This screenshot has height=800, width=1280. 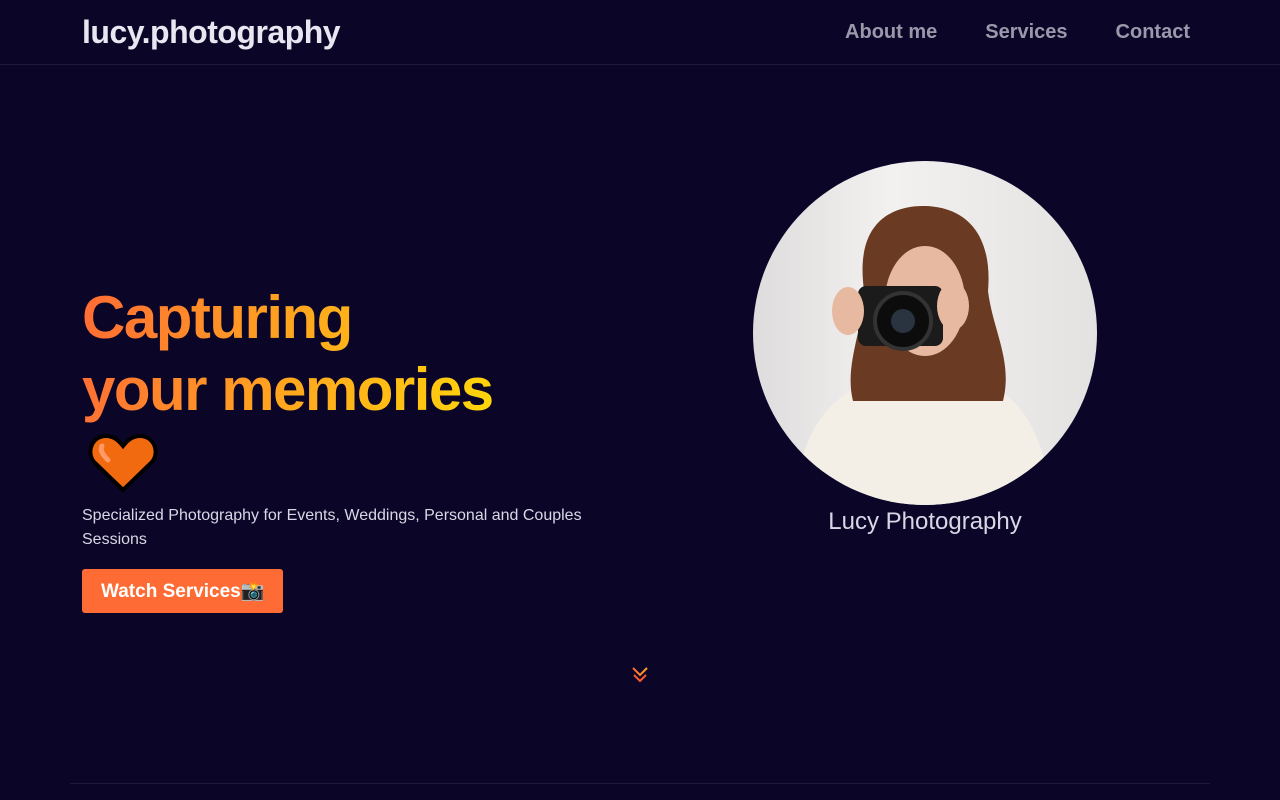 I want to click on hero-title: Capturing your memories, so click(x=287, y=354).